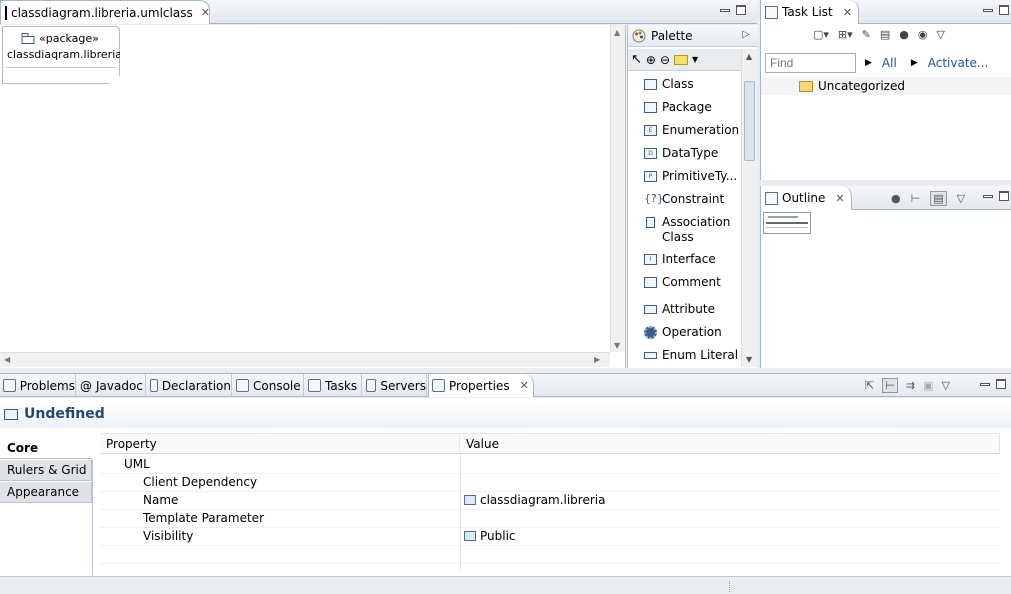  What do you see at coordinates (650, 222) in the screenshot?
I see `association-class-icon` at bounding box center [650, 222].